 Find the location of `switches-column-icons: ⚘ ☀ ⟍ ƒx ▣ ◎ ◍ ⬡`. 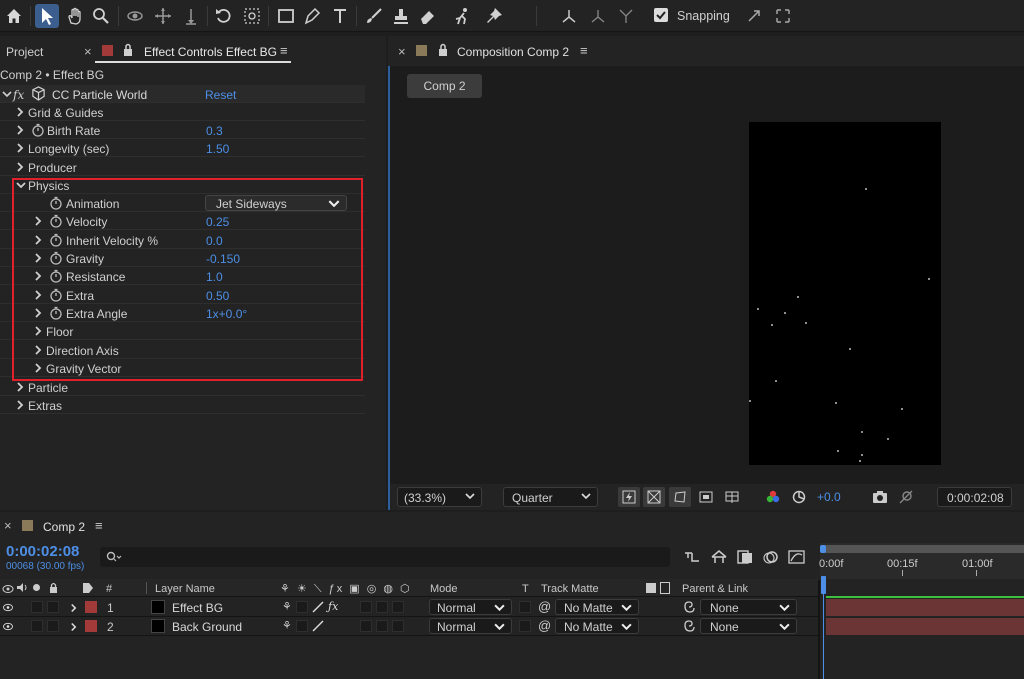

switches-column-icons: ⚘ ☀ ⟍ ƒx ▣ ◎ ◍ ⬡ is located at coordinates (347, 588).